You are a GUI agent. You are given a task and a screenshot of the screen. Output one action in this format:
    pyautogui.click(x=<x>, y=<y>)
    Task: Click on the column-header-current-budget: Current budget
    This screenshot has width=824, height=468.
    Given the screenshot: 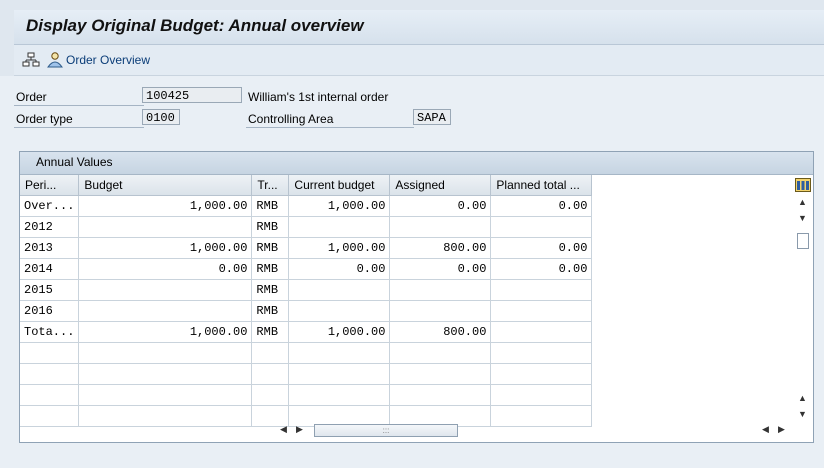 What is the action you would take?
    pyautogui.click(x=339, y=185)
    